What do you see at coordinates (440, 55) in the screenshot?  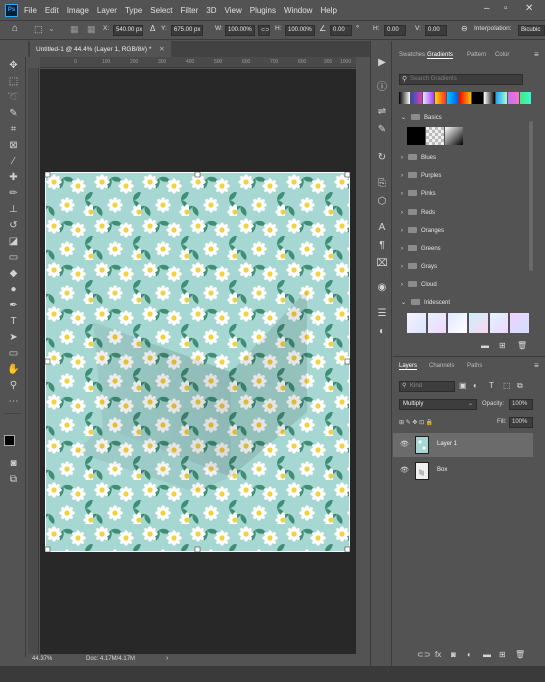 I see `tab-gradients: Gradients` at bounding box center [440, 55].